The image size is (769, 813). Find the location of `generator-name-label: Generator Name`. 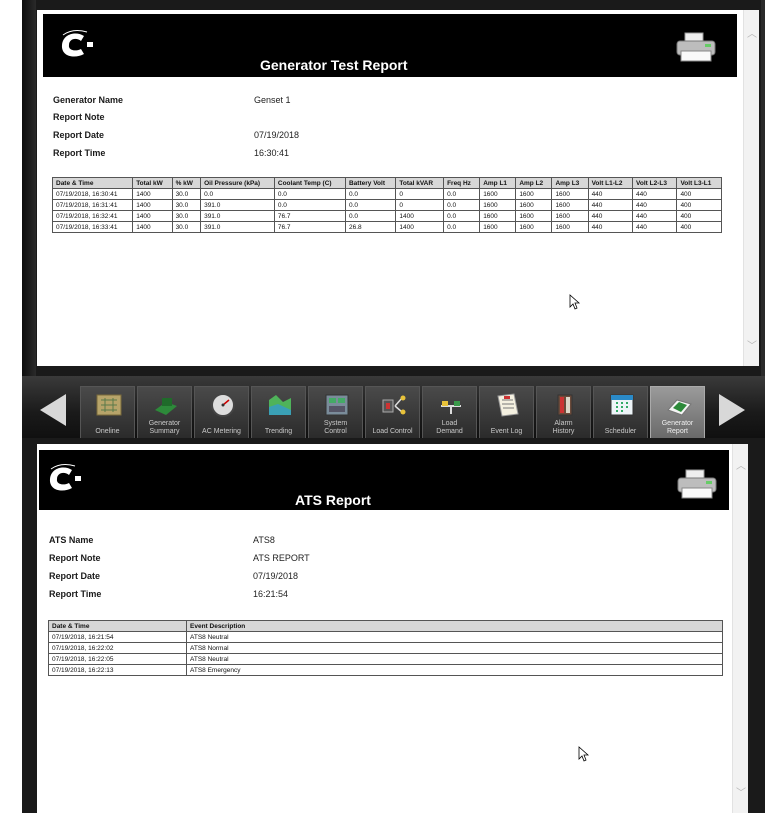

generator-name-label: Generator Name is located at coordinates (88, 100).